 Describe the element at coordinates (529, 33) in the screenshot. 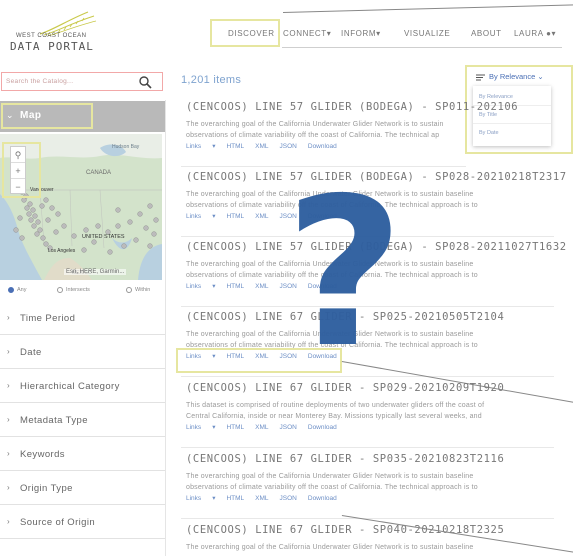

I see `nav-user-label: LAURA` at that location.